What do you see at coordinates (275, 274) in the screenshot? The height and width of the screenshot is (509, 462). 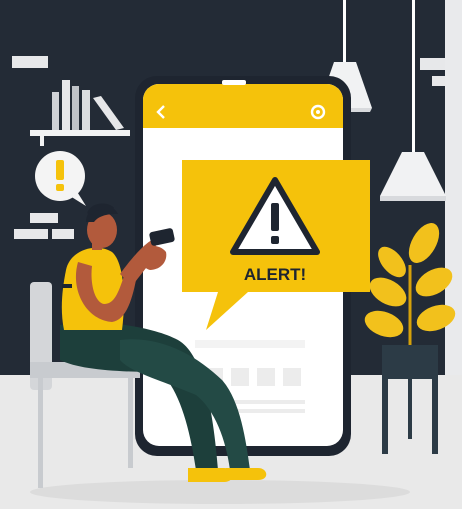 I see `alert-label: ALERT!` at bounding box center [275, 274].